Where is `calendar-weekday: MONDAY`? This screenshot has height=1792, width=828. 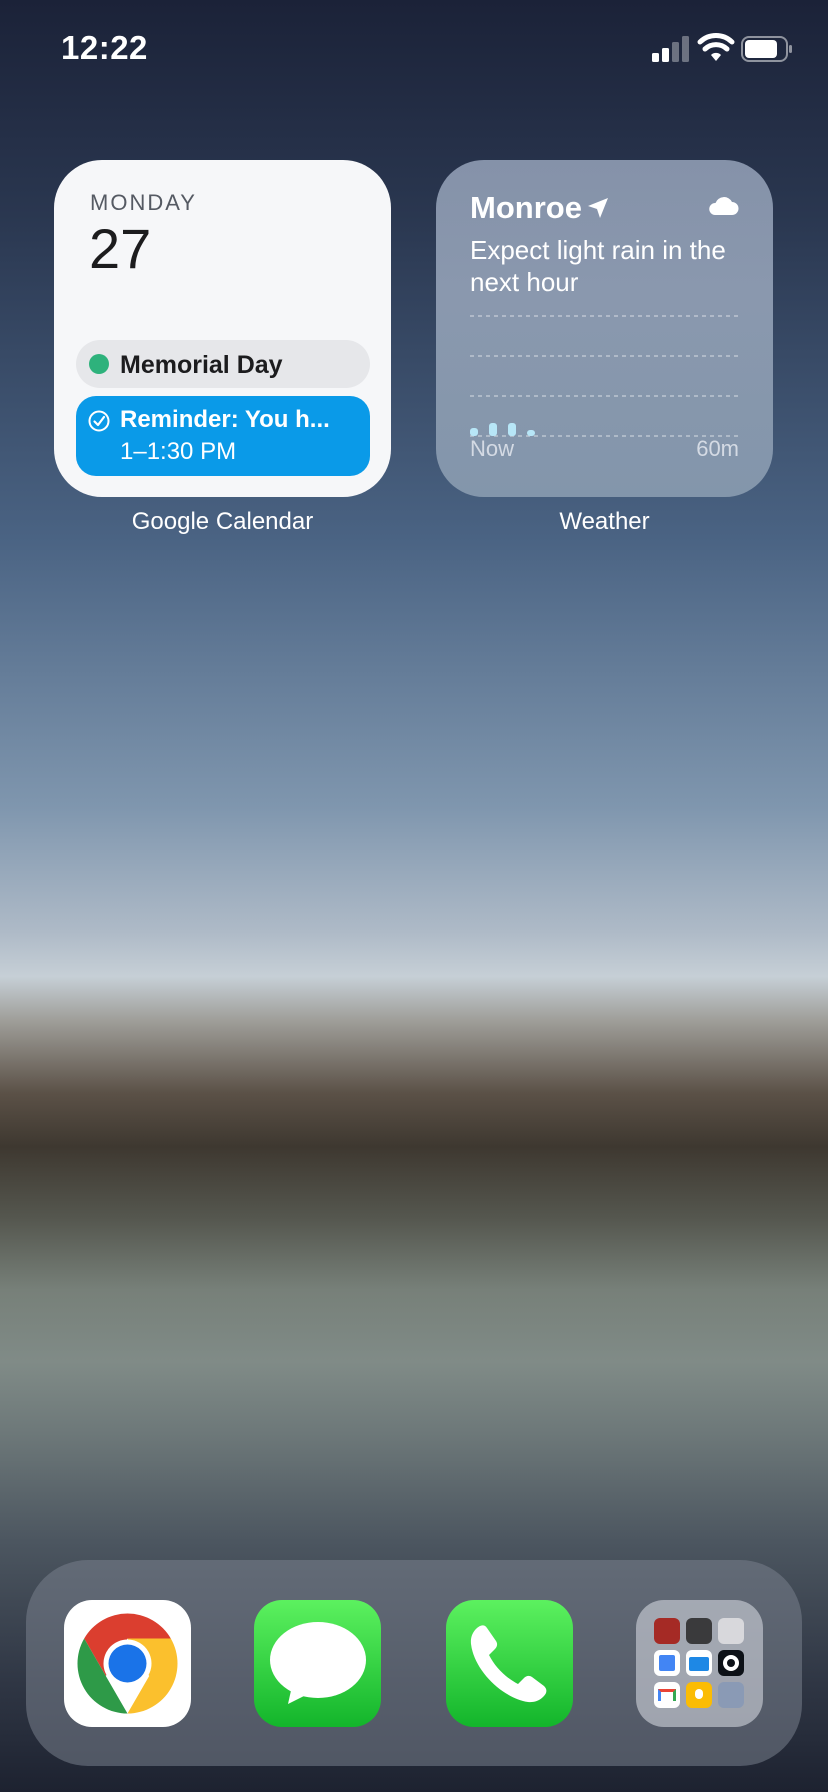 calendar-weekday: MONDAY is located at coordinates (143, 202).